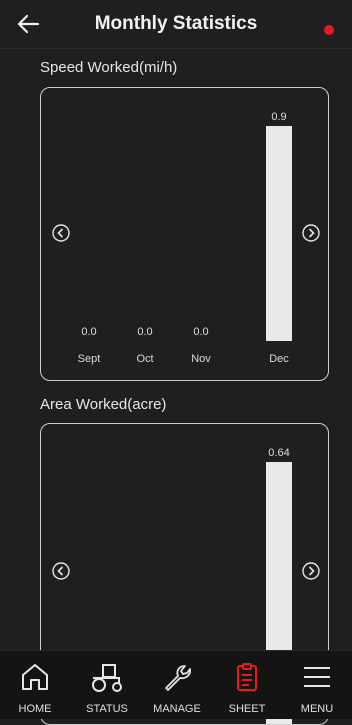 The width and height of the screenshot is (352, 725). I want to click on category-label: Nov, so click(201, 359).